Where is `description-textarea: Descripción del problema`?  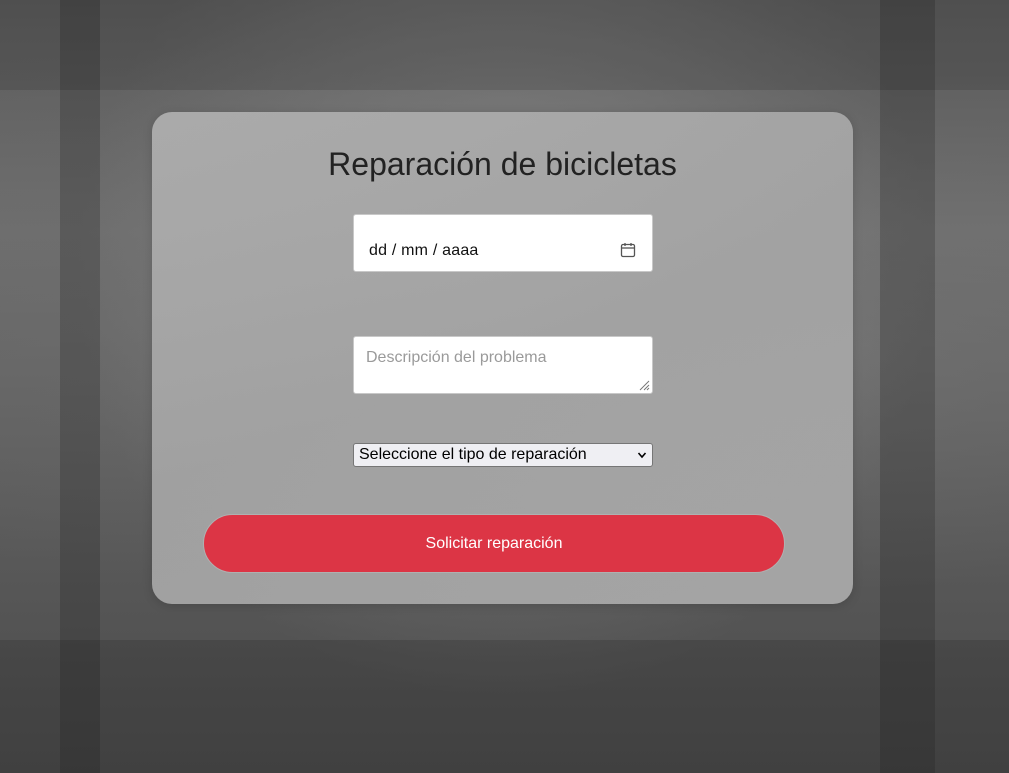 description-textarea: Descripción del problema is located at coordinates (503, 365).